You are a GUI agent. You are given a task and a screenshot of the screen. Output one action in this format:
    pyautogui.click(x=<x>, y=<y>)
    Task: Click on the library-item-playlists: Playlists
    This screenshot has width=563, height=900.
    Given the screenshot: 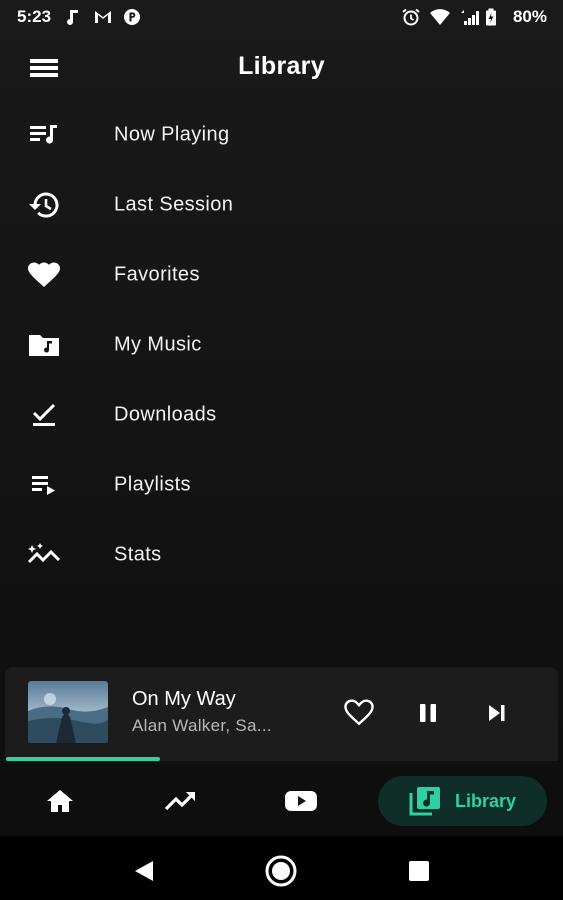 What is the action you would take?
    pyautogui.click(x=281, y=485)
    